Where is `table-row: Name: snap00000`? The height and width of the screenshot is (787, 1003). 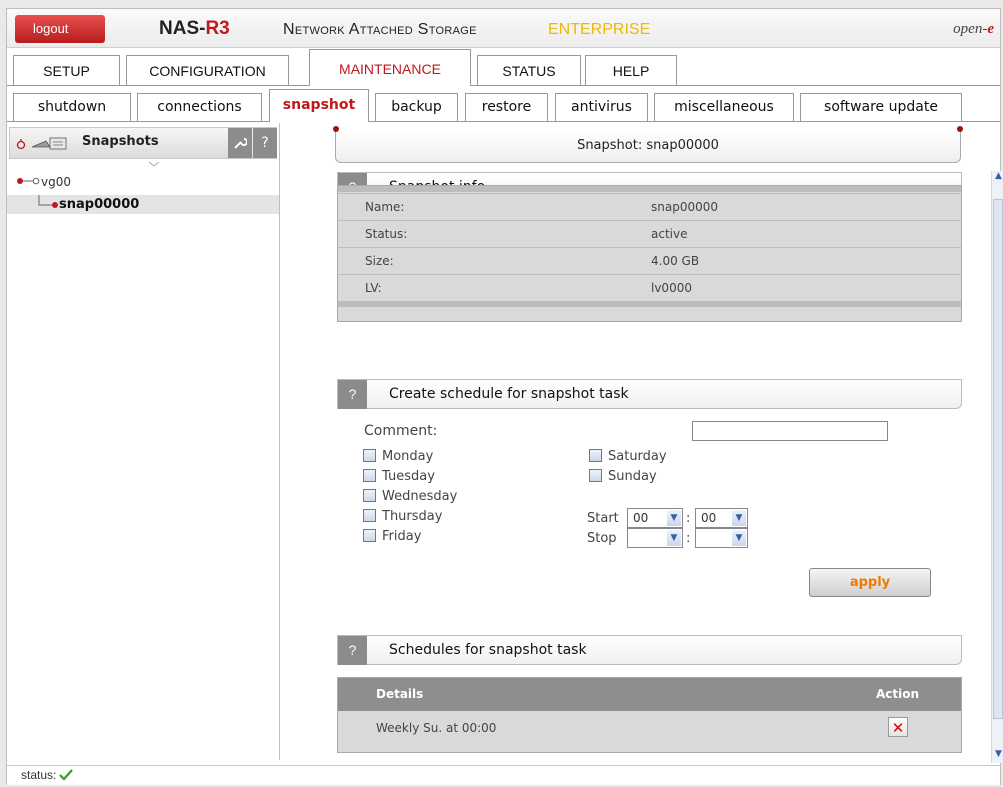 table-row: Name: snap00000 is located at coordinates (649, 206).